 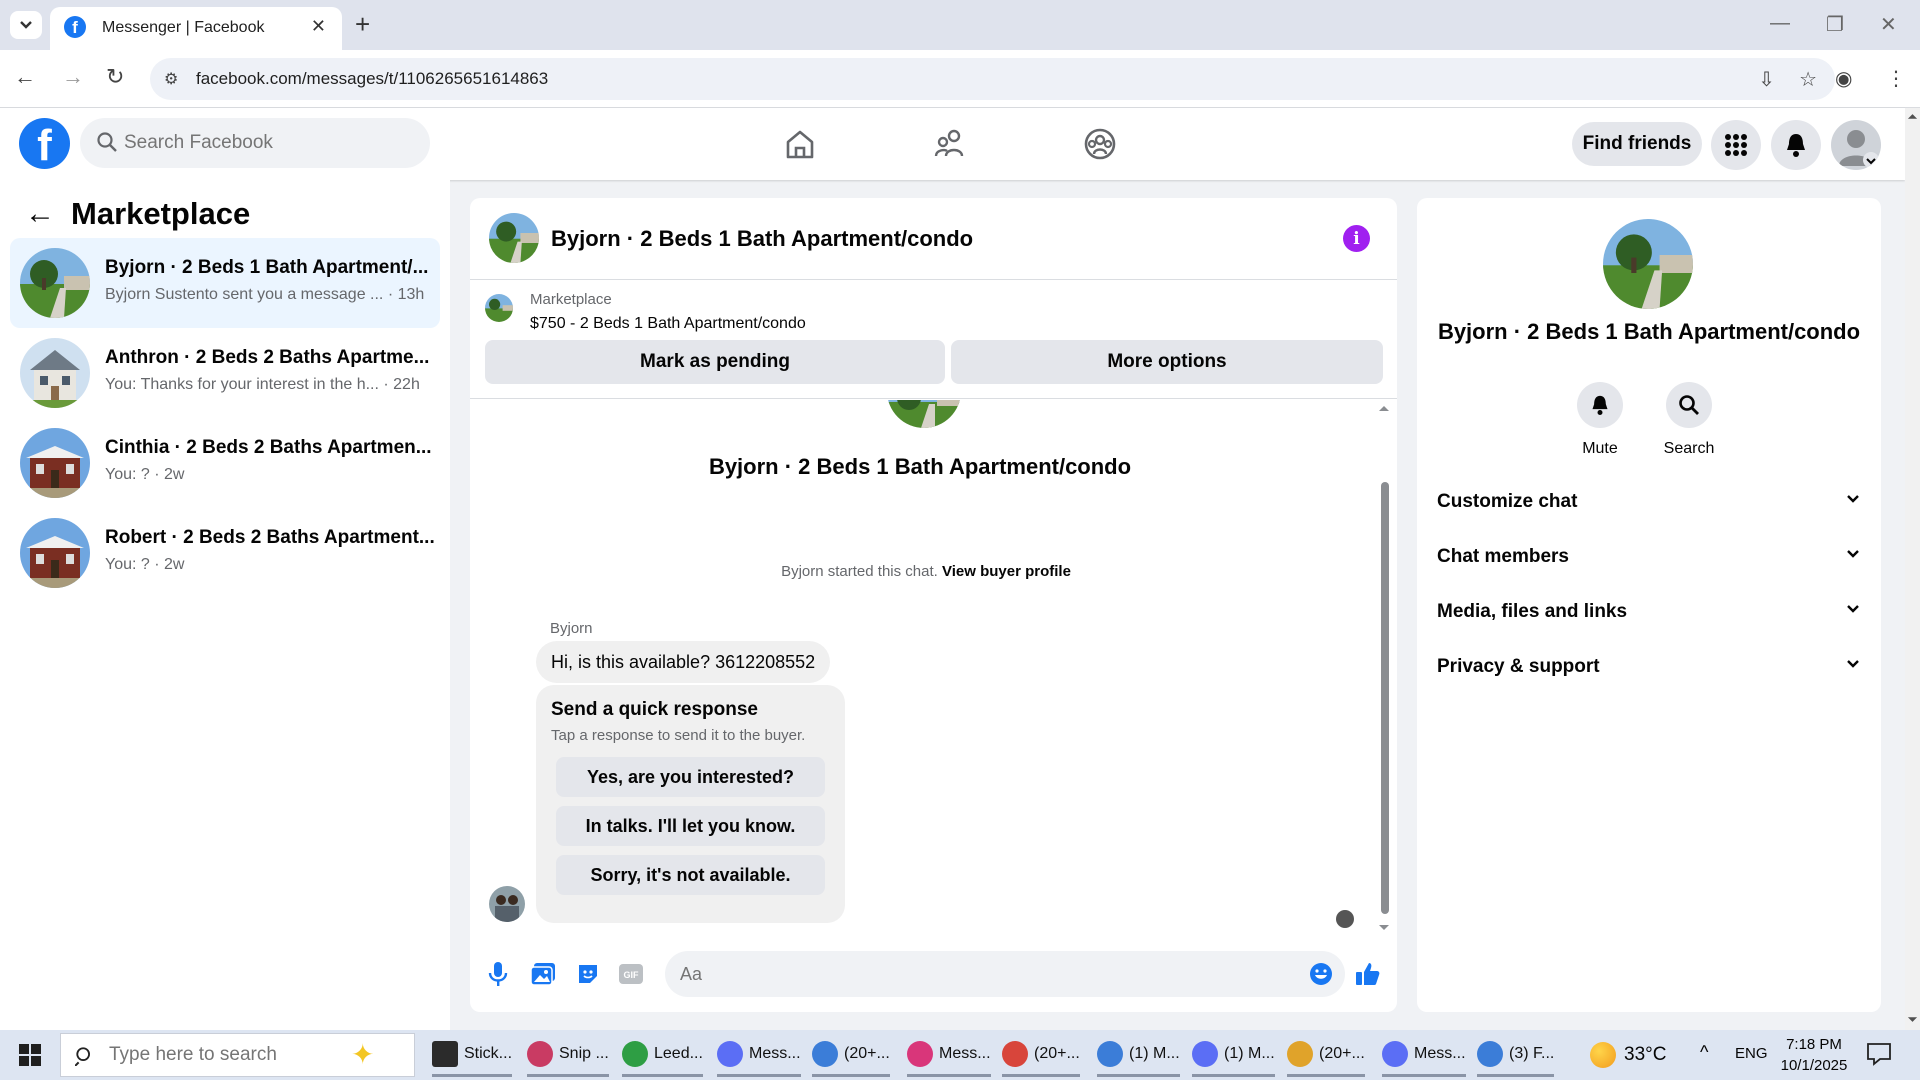 I want to click on view-buyer-profile-link: View buyer profile, so click(x=1006, y=571).